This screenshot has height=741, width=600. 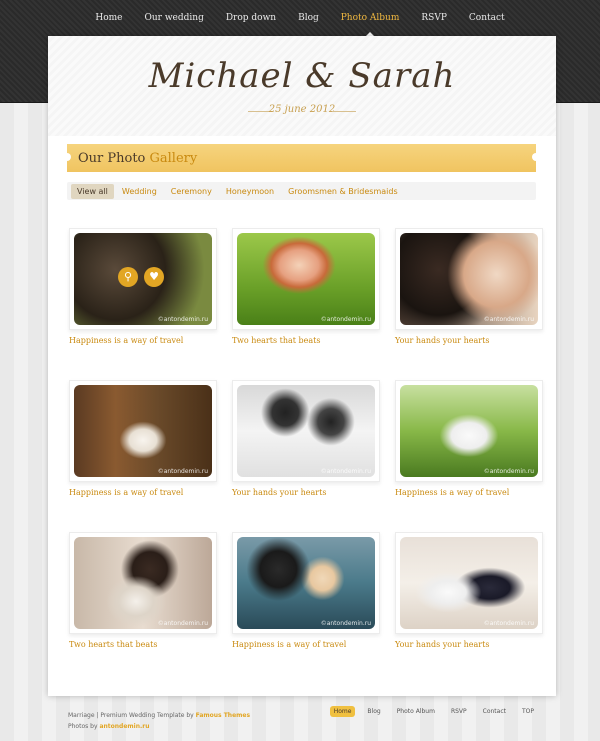 What do you see at coordinates (159, 726) in the screenshot?
I see `footer-line-2: Photos by antondemin.ru` at bounding box center [159, 726].